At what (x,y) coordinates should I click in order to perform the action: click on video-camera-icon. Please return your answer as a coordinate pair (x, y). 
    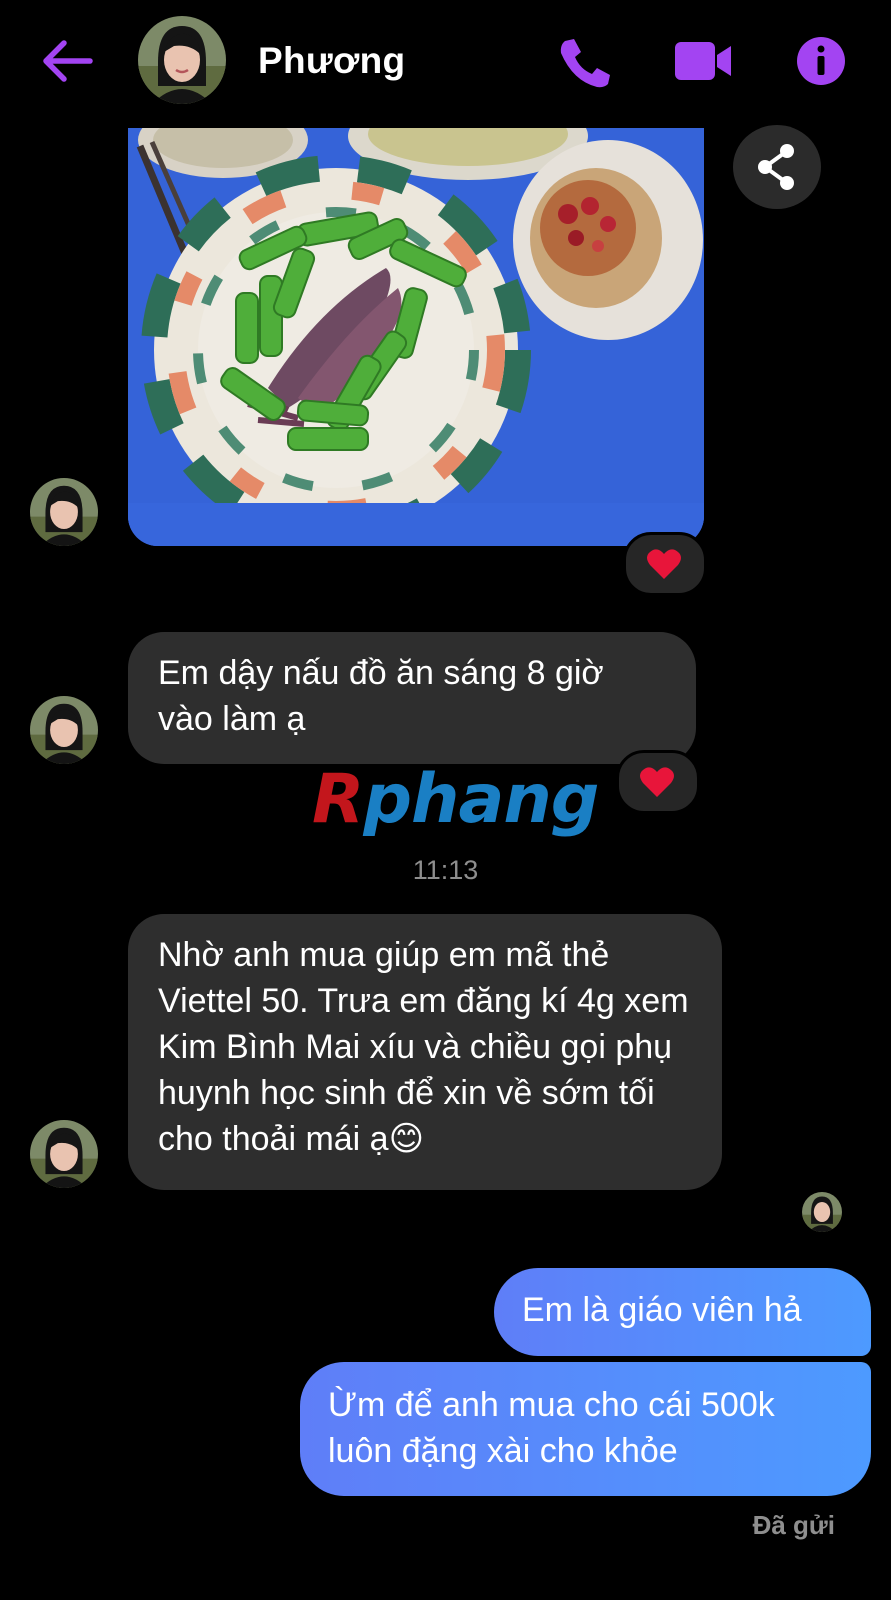
    Looking at the image, I should click on (703, 61).